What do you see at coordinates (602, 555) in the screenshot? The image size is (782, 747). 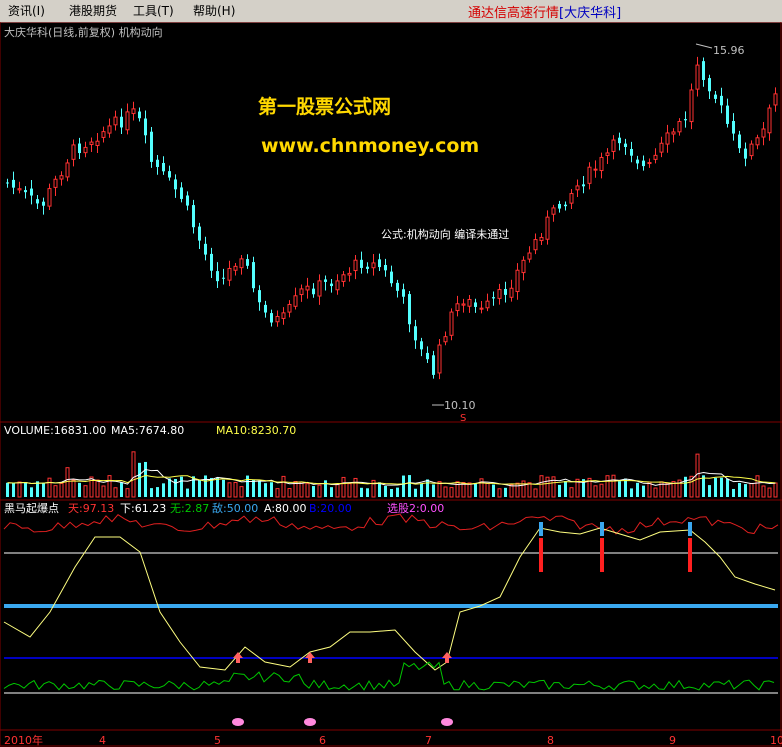 I see `signal-bar` at bounding box center [602, 555].